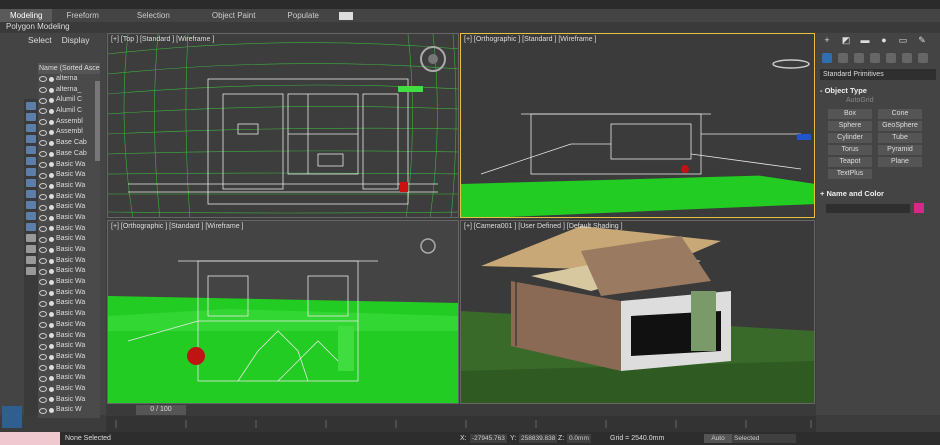 This screenshot has height=445, width=940. I want to click on filter-cameras-icon, so click(31, 139).